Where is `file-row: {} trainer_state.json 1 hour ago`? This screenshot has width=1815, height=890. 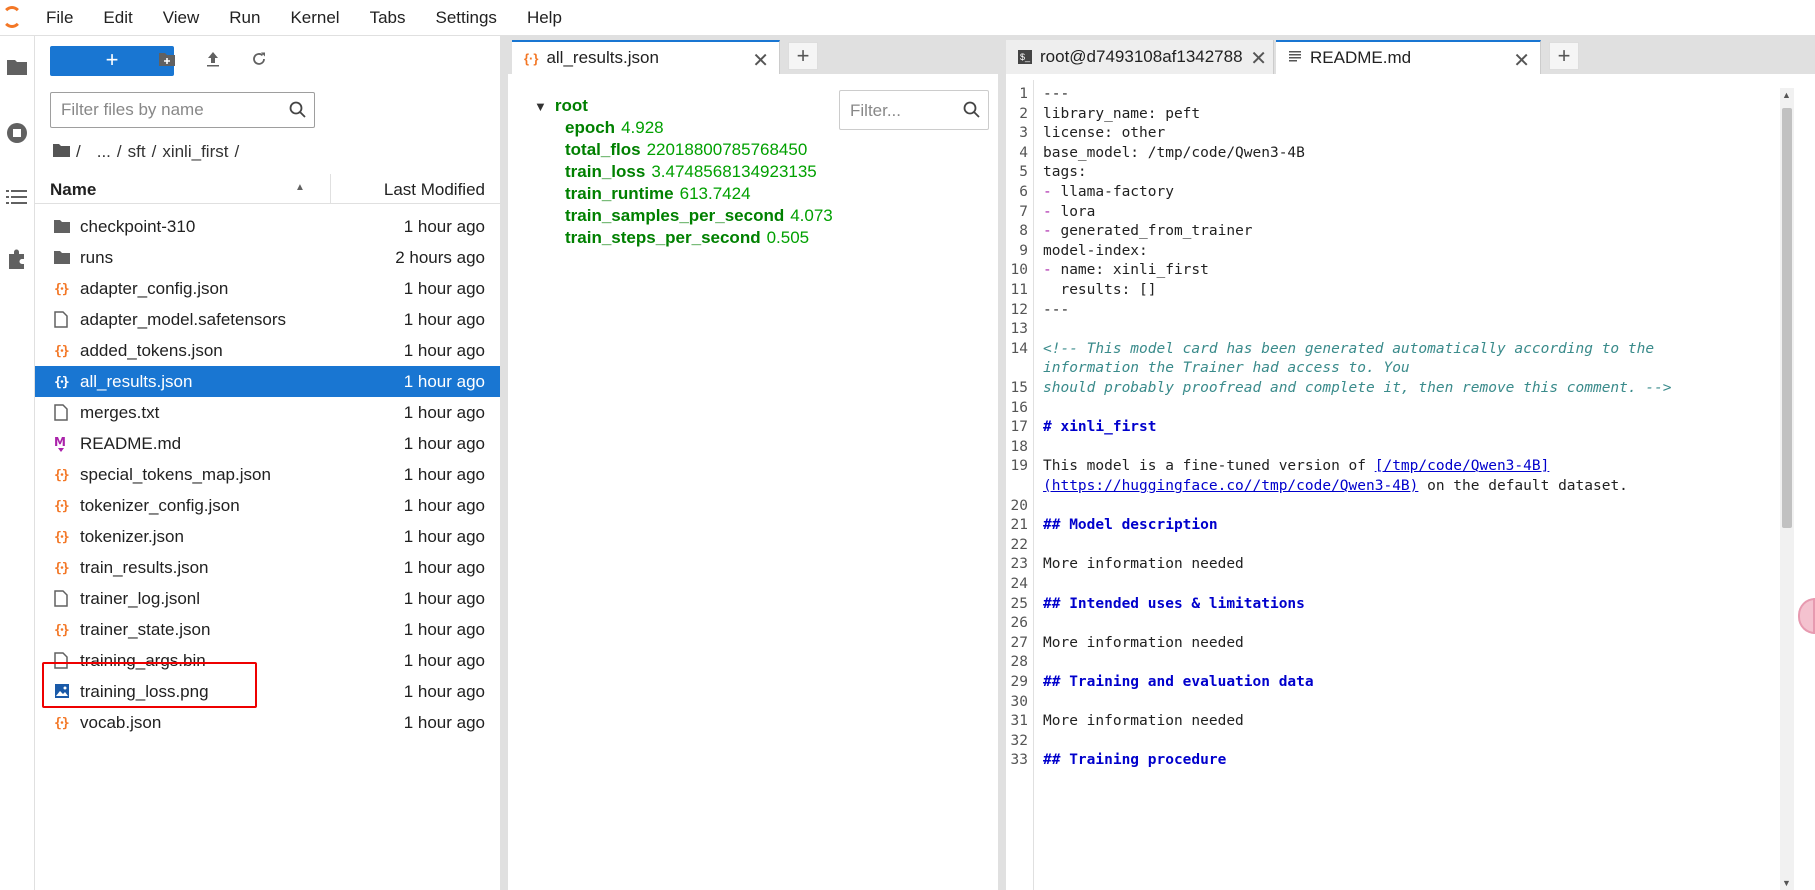 file-row: {} trainer_state.json 1 hour ago is located at coordinates (267, 629).